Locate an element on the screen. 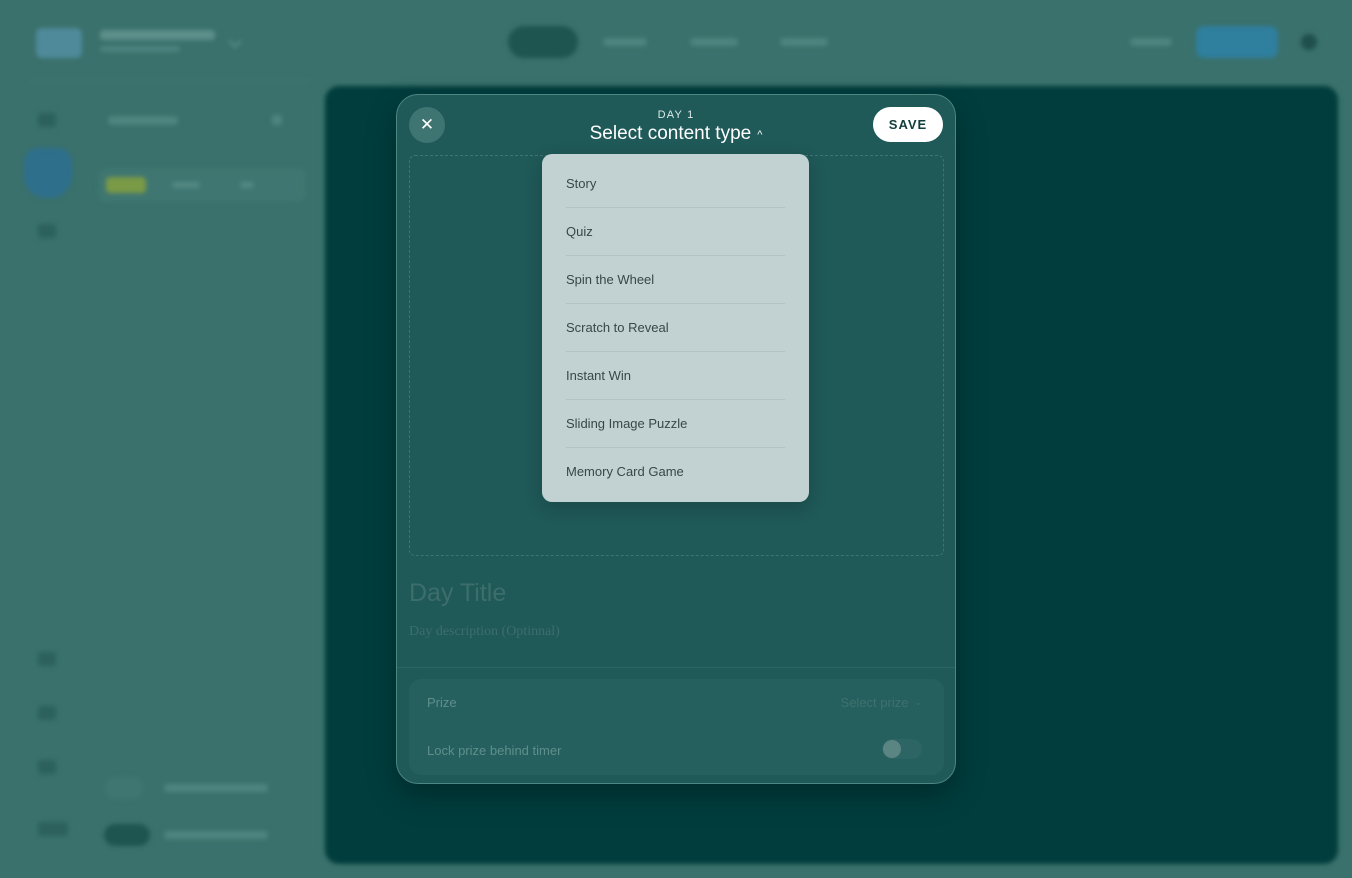 The width and height of the screenshot is (1352, 878). dropdown-item-scratch-to-reveal: Scratch to Reveal is located at coordinates (675, 328).